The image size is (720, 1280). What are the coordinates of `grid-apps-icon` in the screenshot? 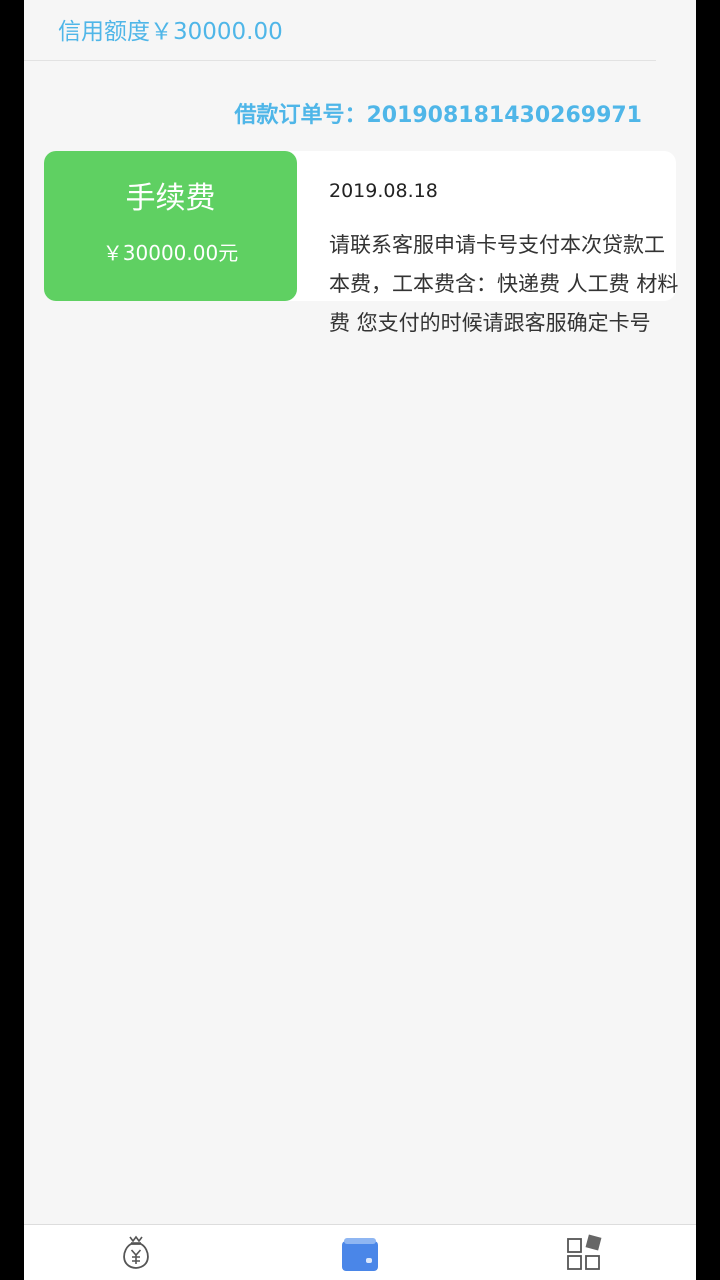 It's located at (584, 1252).